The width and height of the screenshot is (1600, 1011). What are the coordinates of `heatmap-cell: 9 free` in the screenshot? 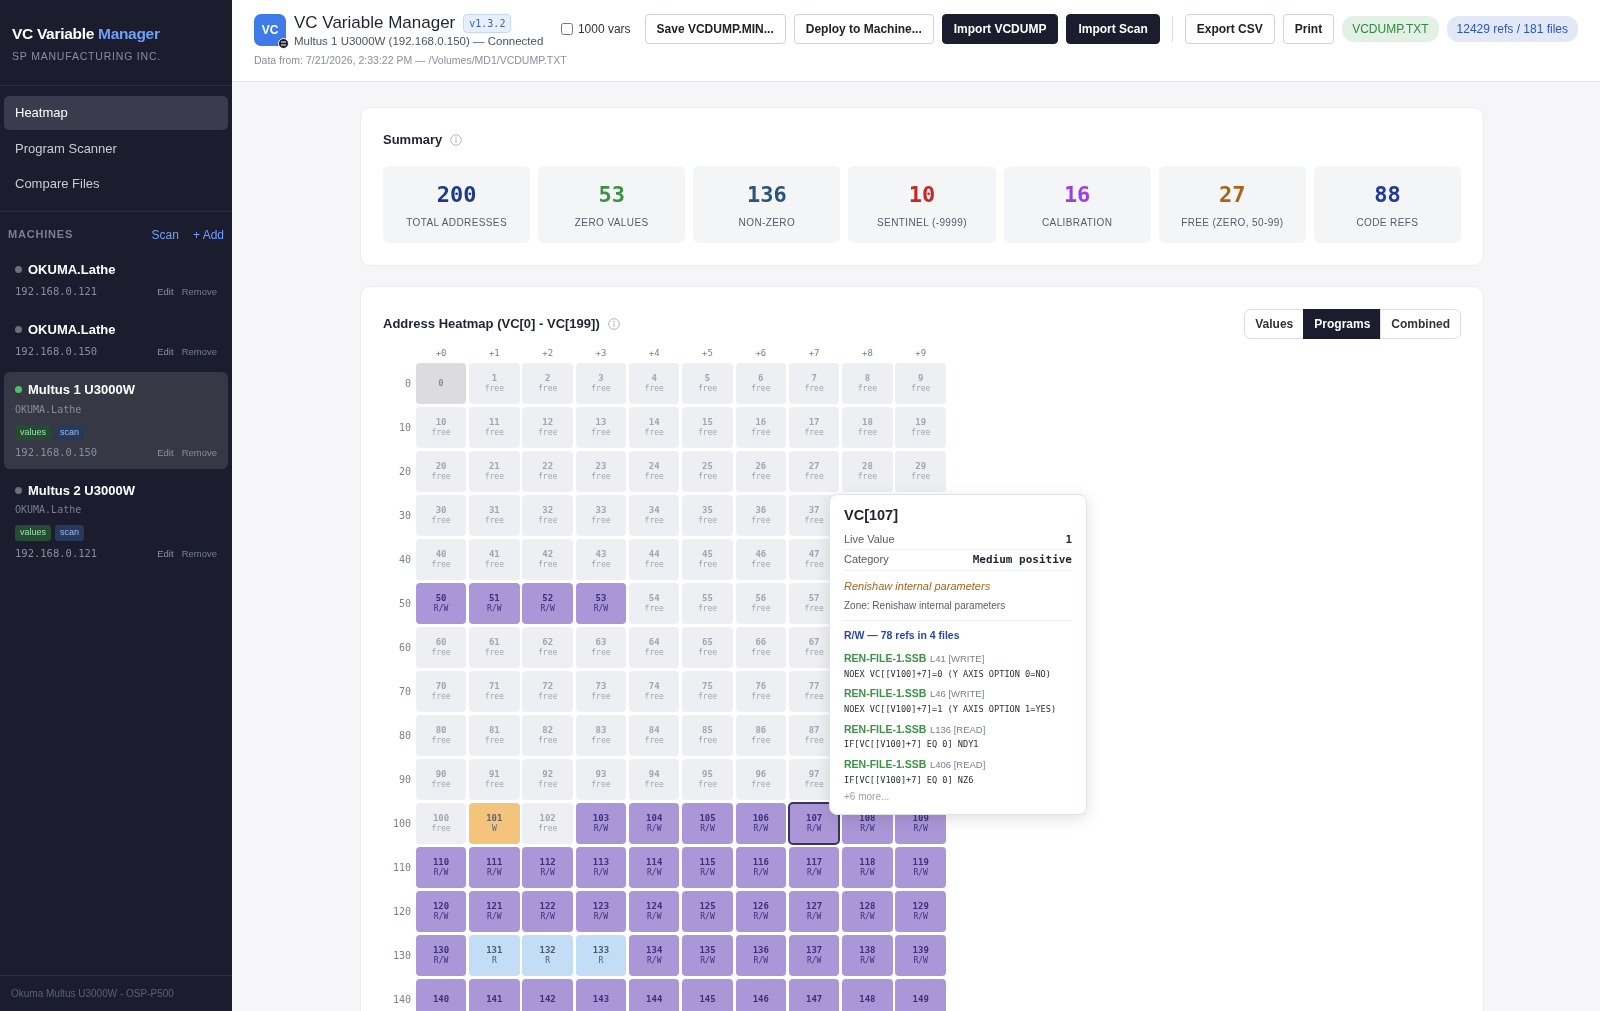 It's located at (920, 383).